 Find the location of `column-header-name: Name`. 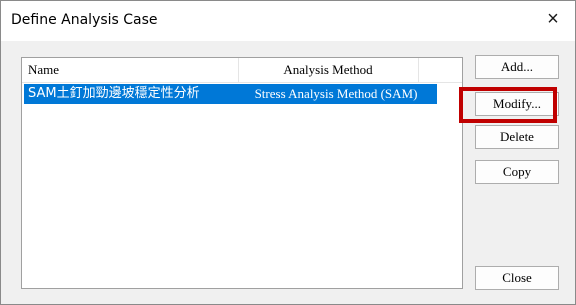

column-header-name: Name is located at coordinates (133, 70).